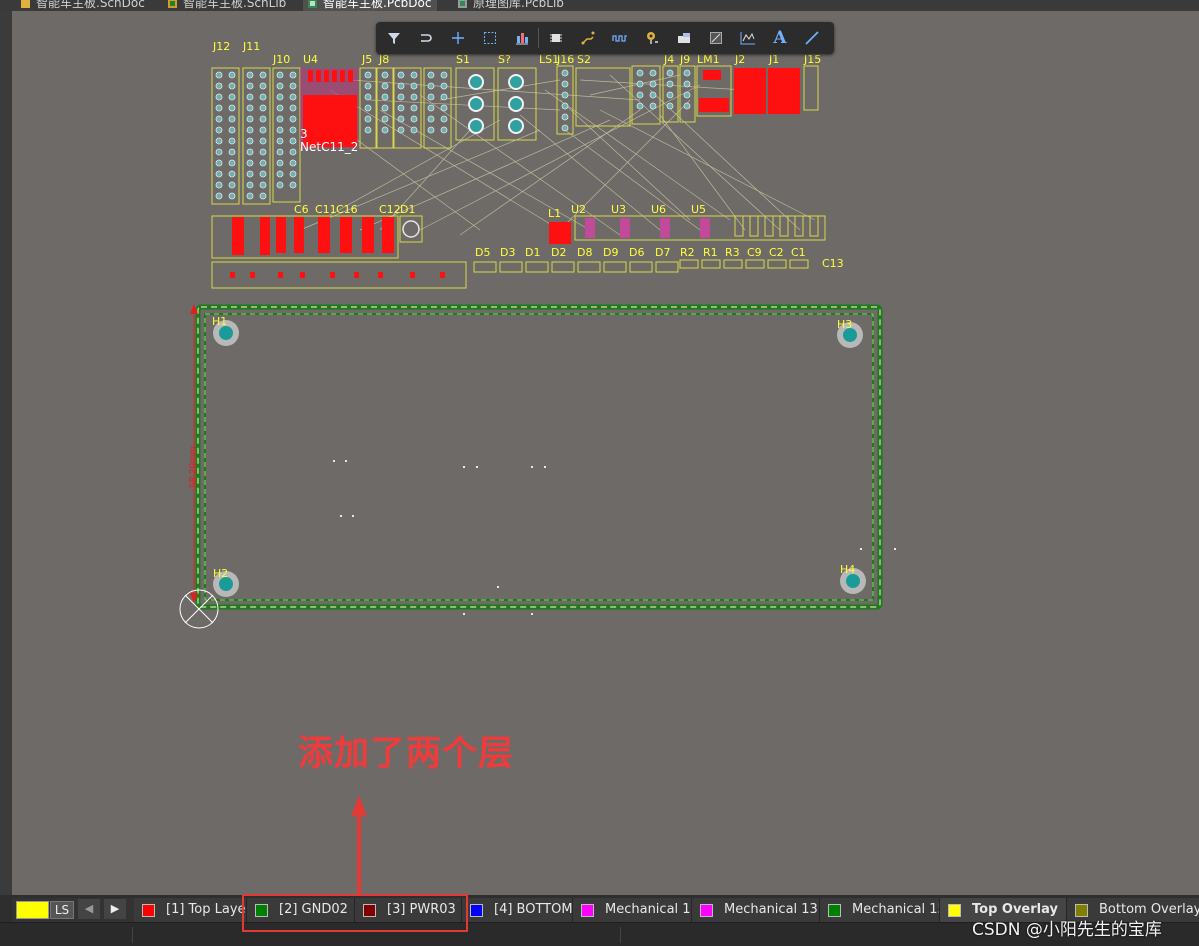 The image size is (1199, 946). I want to click on add-point-icon, so click(458, 38).